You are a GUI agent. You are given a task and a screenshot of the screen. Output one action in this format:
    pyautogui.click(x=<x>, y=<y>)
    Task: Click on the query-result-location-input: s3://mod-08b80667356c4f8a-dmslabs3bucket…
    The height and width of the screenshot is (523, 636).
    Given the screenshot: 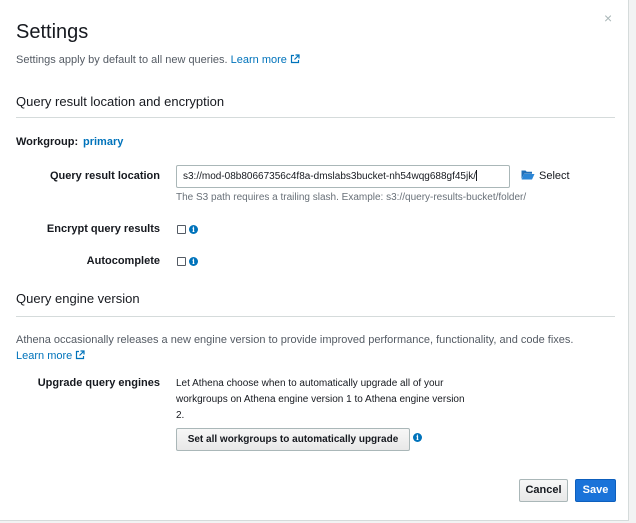 What is the action you would take?
    pyautogui.click(x=343, y=176)
    